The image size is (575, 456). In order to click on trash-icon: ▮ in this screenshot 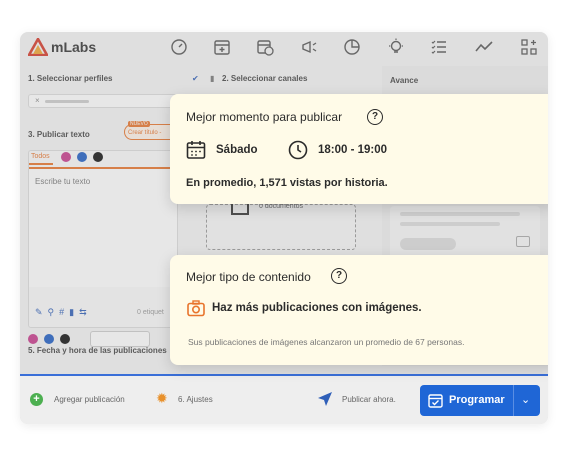, I will do `click(212, 78)`.